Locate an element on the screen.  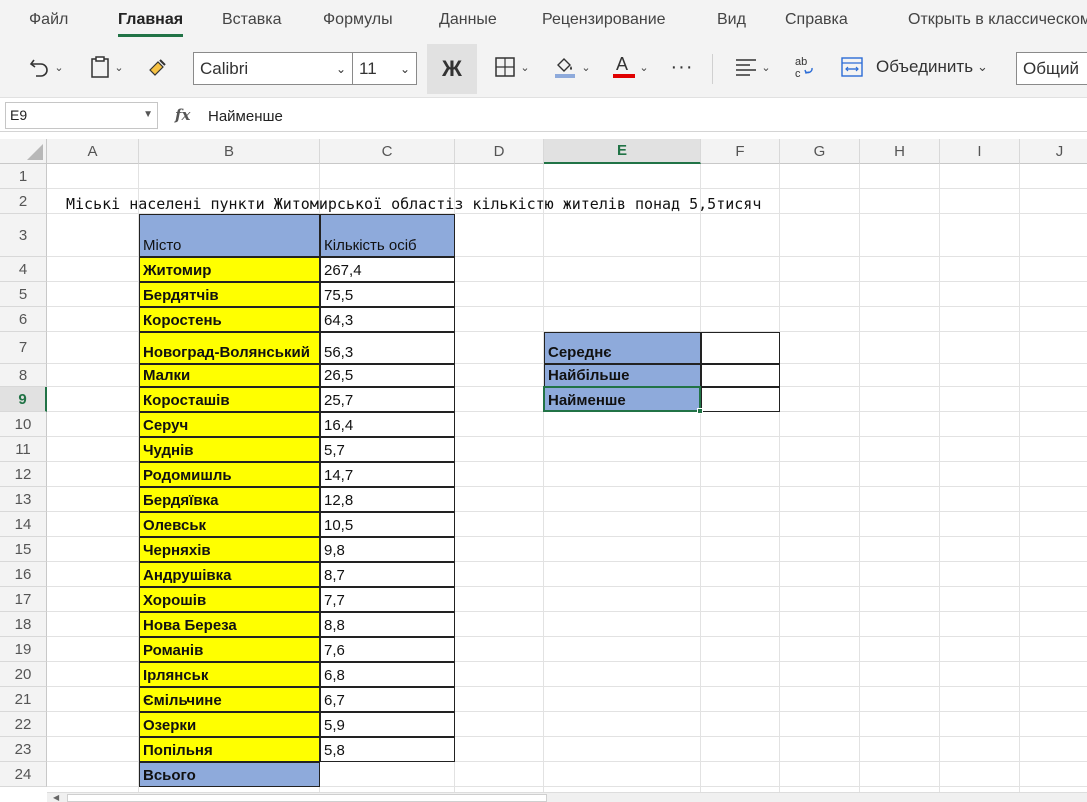
row-header-12: 12 is located at coordinates (23, 474).